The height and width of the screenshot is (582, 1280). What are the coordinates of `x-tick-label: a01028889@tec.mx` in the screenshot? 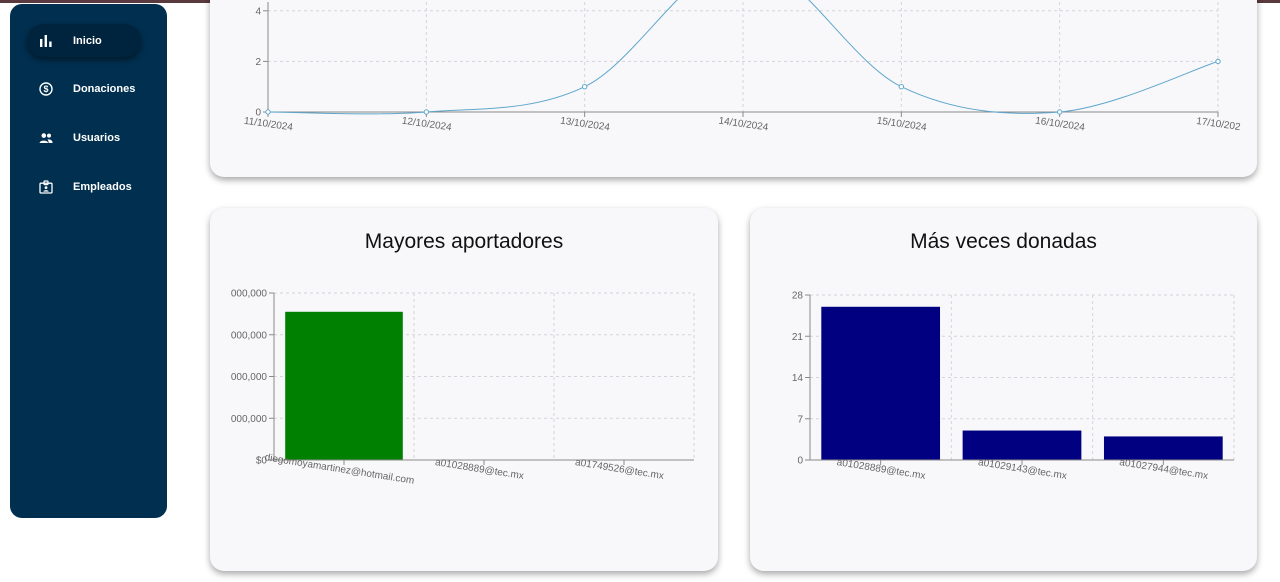 It's located at (479, 469).